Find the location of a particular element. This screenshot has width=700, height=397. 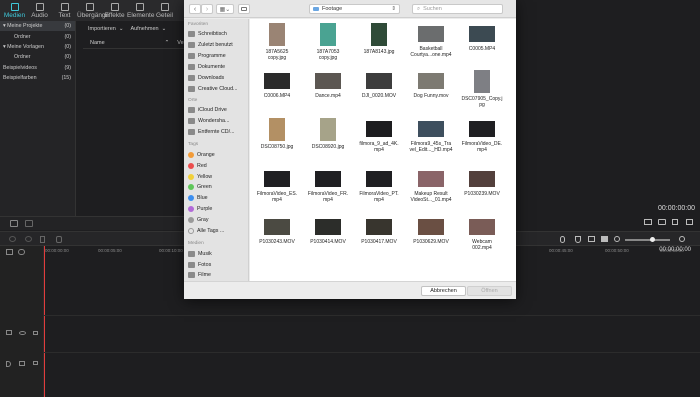

editor-tab-0: Medien is located at coordinates (14, 12).